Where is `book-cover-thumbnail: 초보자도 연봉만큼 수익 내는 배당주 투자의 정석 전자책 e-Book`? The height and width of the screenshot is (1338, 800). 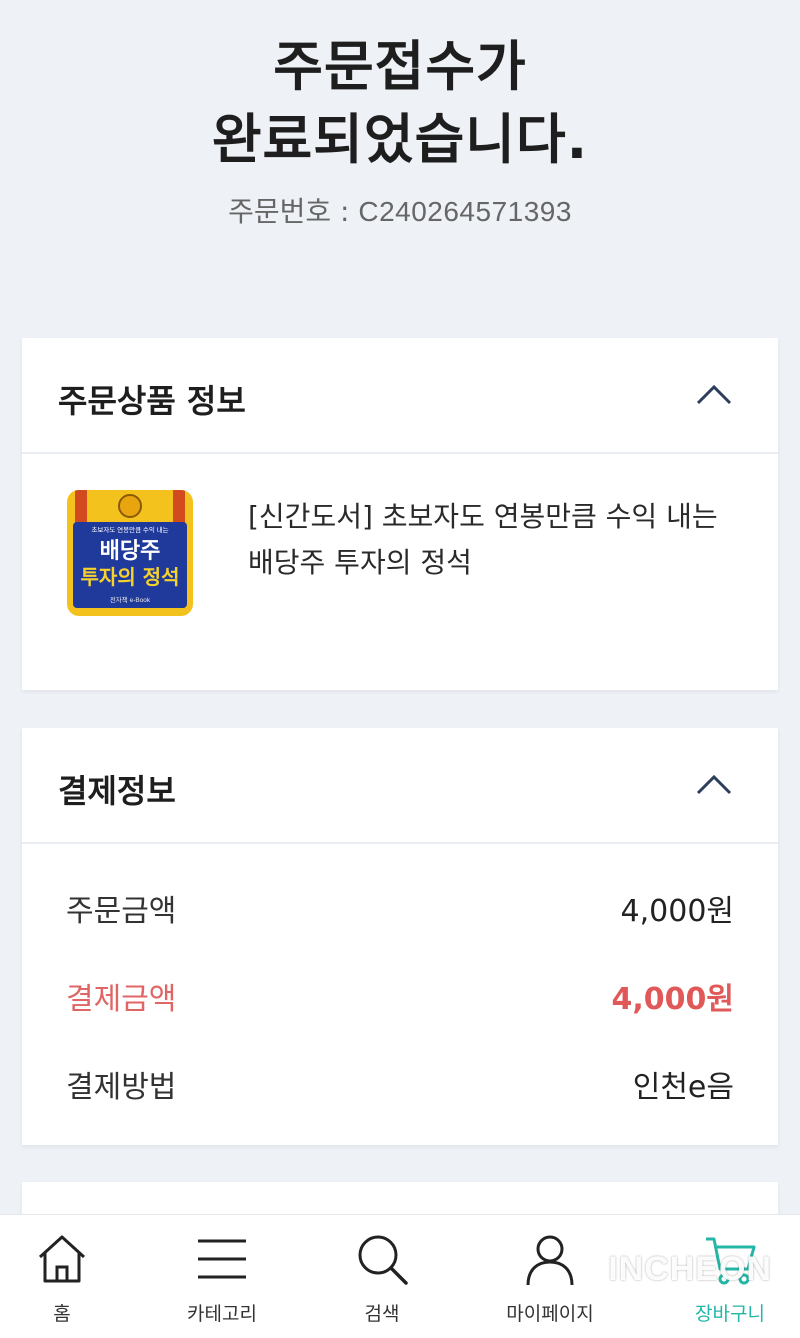
book-cover-thumbnail: 초보자도 연봉만큼 수익 내는 배당주 투자의 정석 전자책 e-Book is located at coordinates (130, 553).